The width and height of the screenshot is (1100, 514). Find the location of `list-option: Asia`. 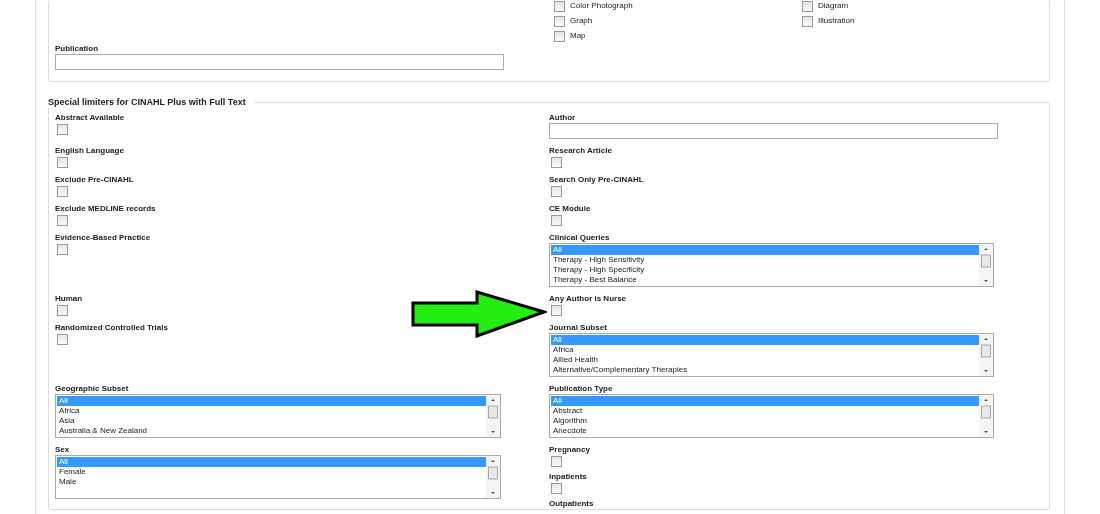

list-option: Asia is located at coordinates (271, 421).